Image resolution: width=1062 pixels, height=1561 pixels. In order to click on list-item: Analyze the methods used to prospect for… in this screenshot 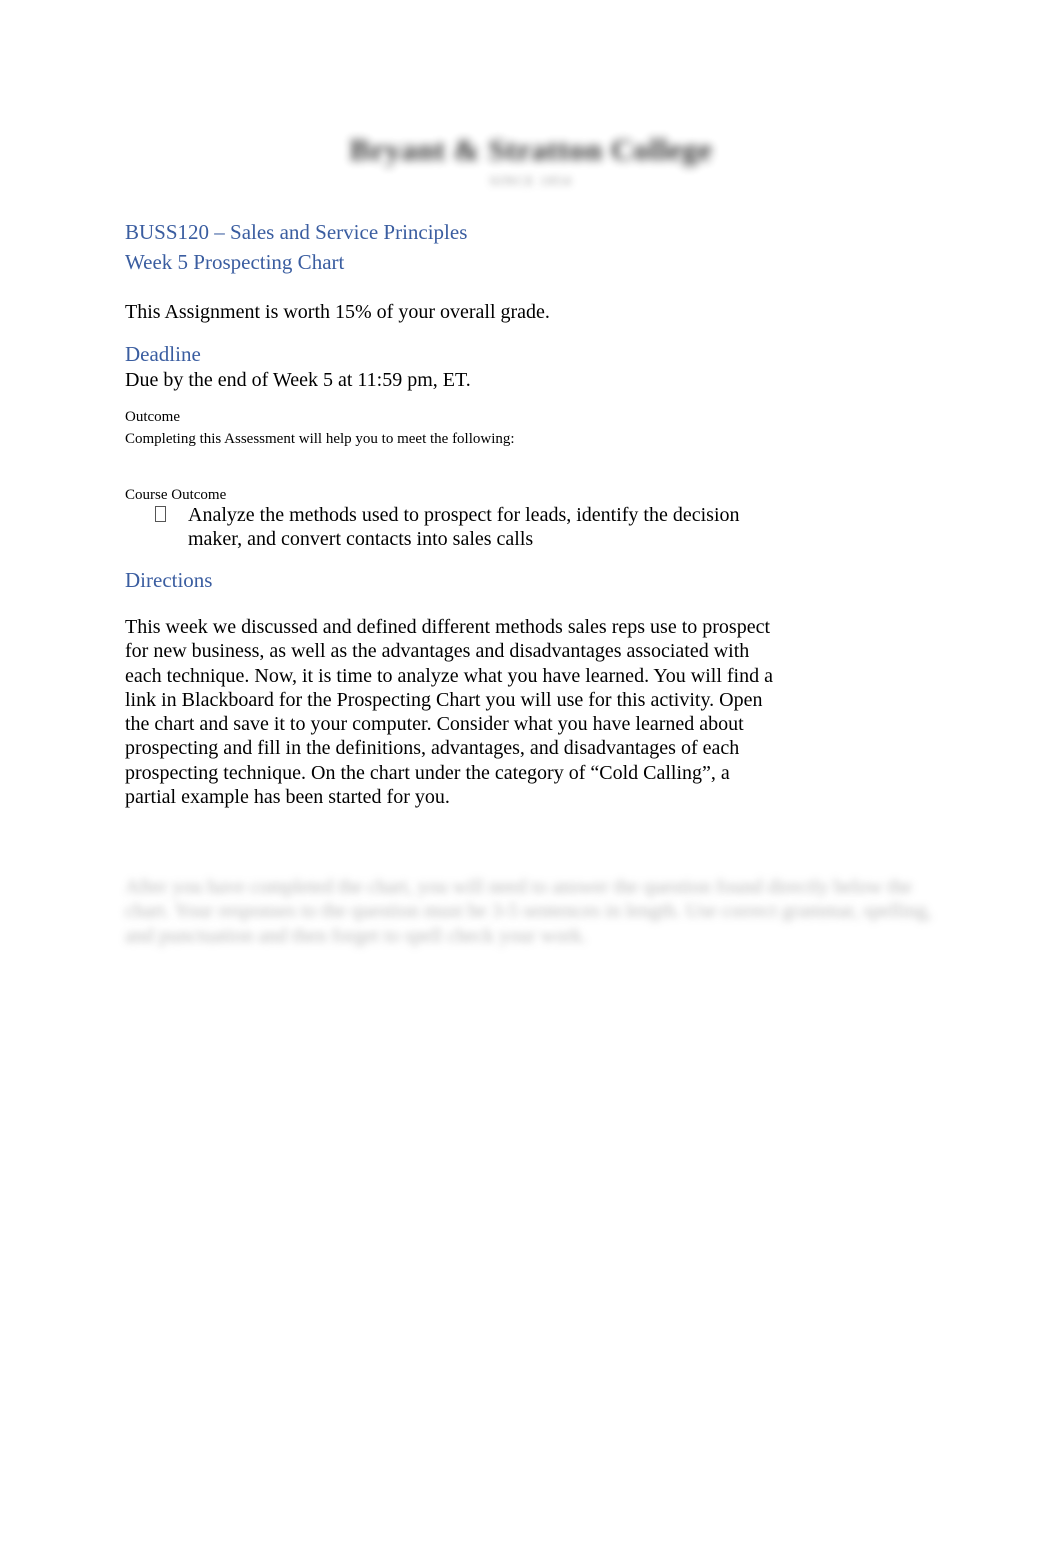, I will do `click(456, 527)`.